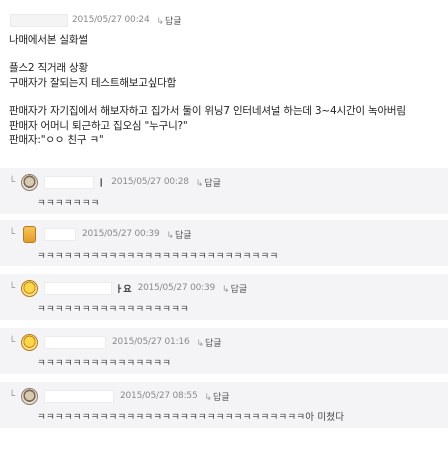  Describe the element at coordinates (150, 182) in the screenshot. I see `comment-date: 2015/05/27 00:28` at that location.